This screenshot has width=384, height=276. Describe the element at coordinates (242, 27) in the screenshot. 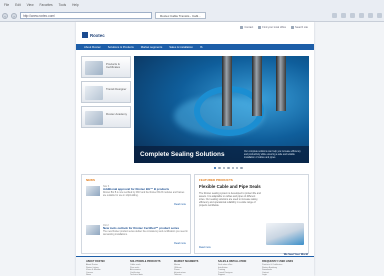

I see `contact-icon` at that location.